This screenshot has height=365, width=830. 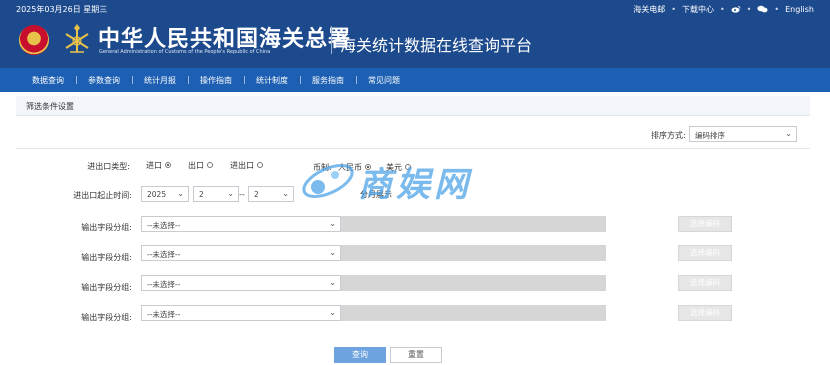 What do you see at coordinates (106, 80) in the screenshot?
I see `nav-param-query: 参数查询` at bounding box center [106, 80].